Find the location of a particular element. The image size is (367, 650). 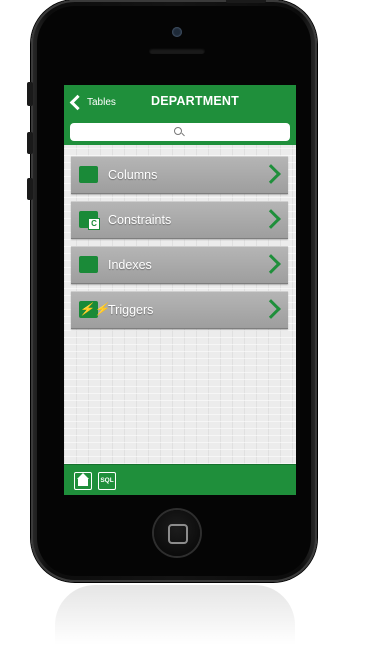

volume-down-button is located at coordinates (30, 189).